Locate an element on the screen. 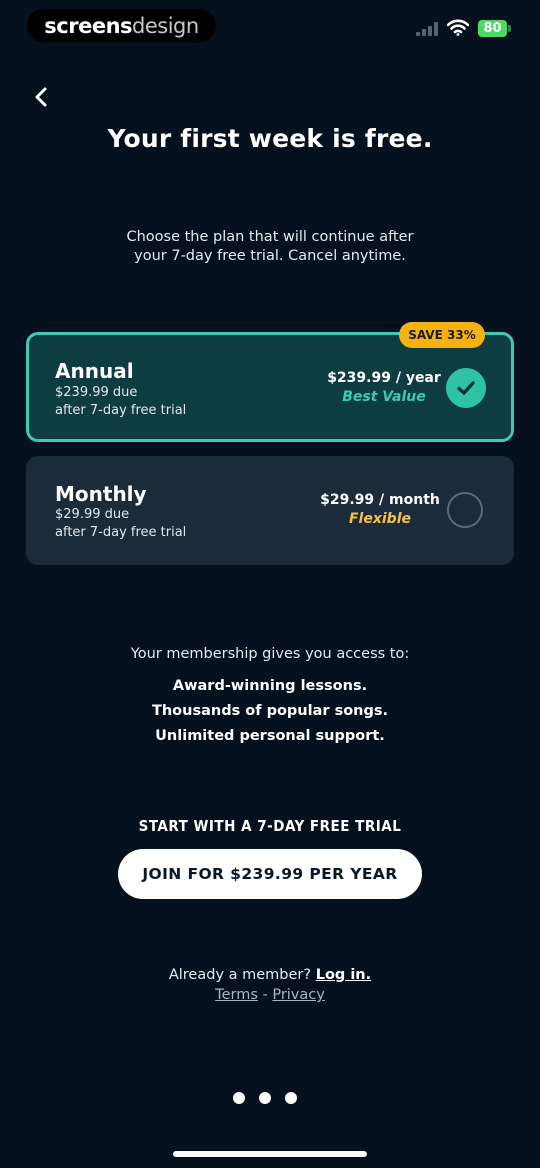  trial-heading: START WITH A 7-DAY FREE TRIAL is located at coordinates (270, 826).